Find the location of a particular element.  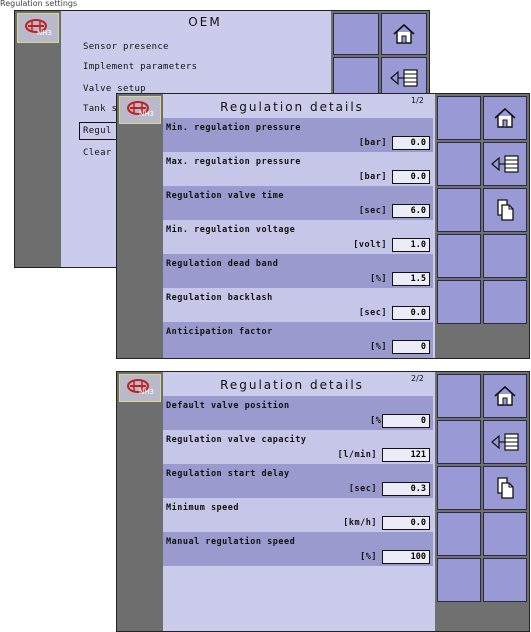

page1-home-button is located at coordinates (505, 118).